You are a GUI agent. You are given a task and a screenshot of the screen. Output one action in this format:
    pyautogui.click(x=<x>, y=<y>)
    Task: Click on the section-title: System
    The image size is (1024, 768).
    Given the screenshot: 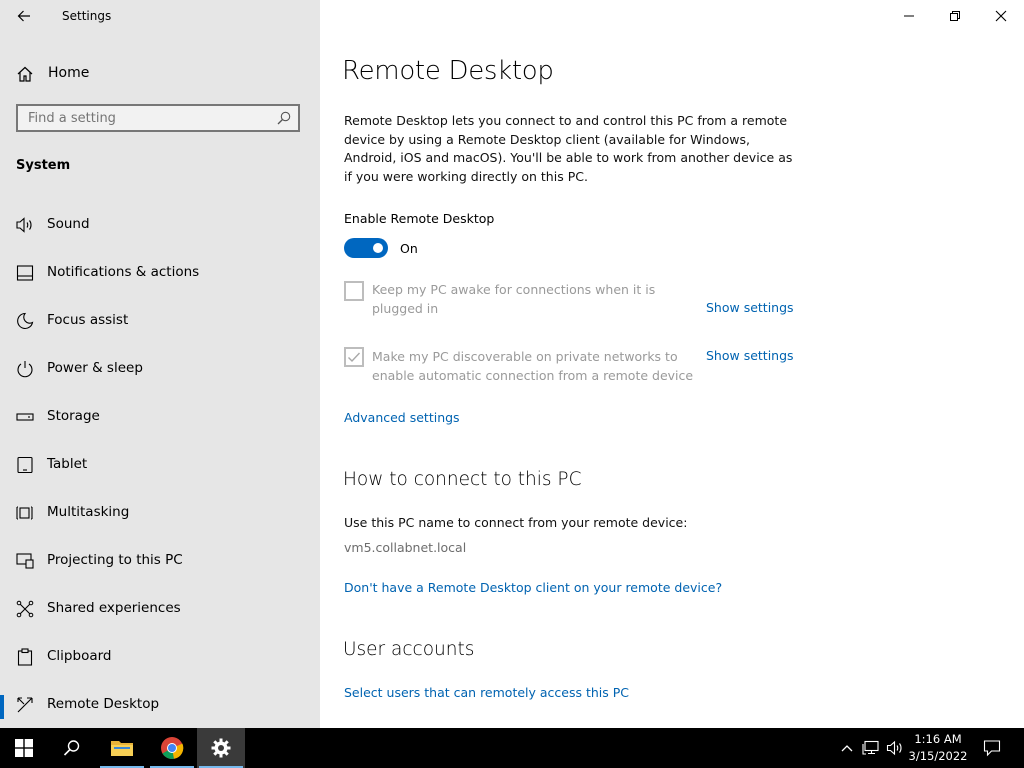 What is the action you would take?
    pyautogui.click(x=43, y=165)
    